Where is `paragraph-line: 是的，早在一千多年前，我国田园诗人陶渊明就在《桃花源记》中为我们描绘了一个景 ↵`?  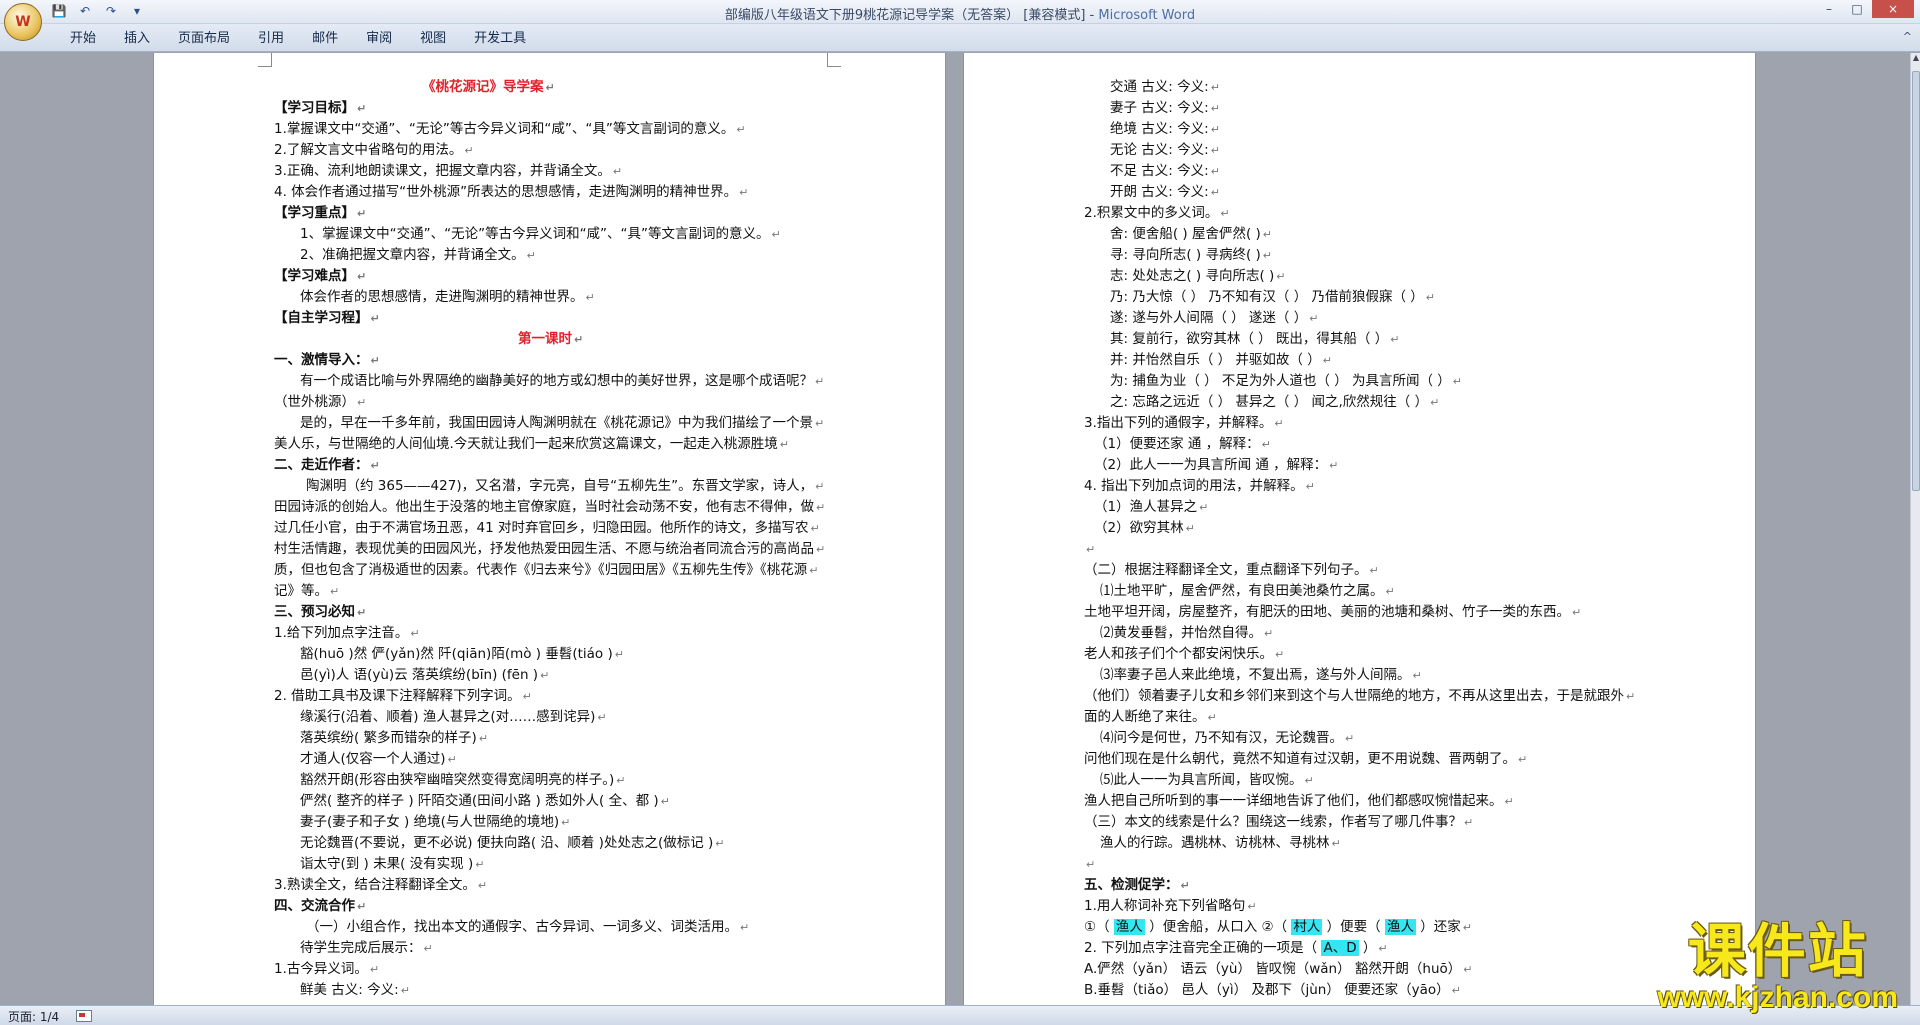 paragraph-line: 是的，早在一千多年前，我国田园诗人陶渊明就在《桃花源记》中为我们描绘了一个景 ↵ is located at coordinates (562, 423).